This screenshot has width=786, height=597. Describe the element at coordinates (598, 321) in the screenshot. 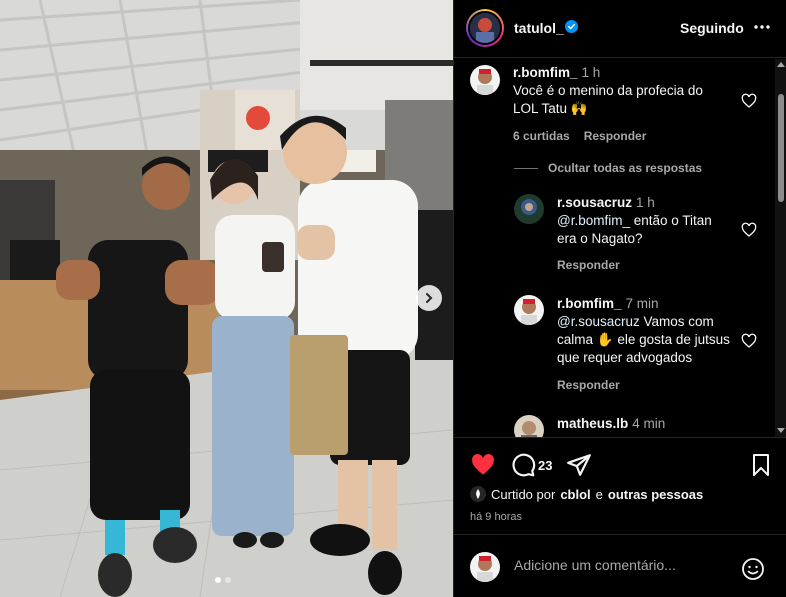

I see `mention-link: @r.sousacruz` at that location.